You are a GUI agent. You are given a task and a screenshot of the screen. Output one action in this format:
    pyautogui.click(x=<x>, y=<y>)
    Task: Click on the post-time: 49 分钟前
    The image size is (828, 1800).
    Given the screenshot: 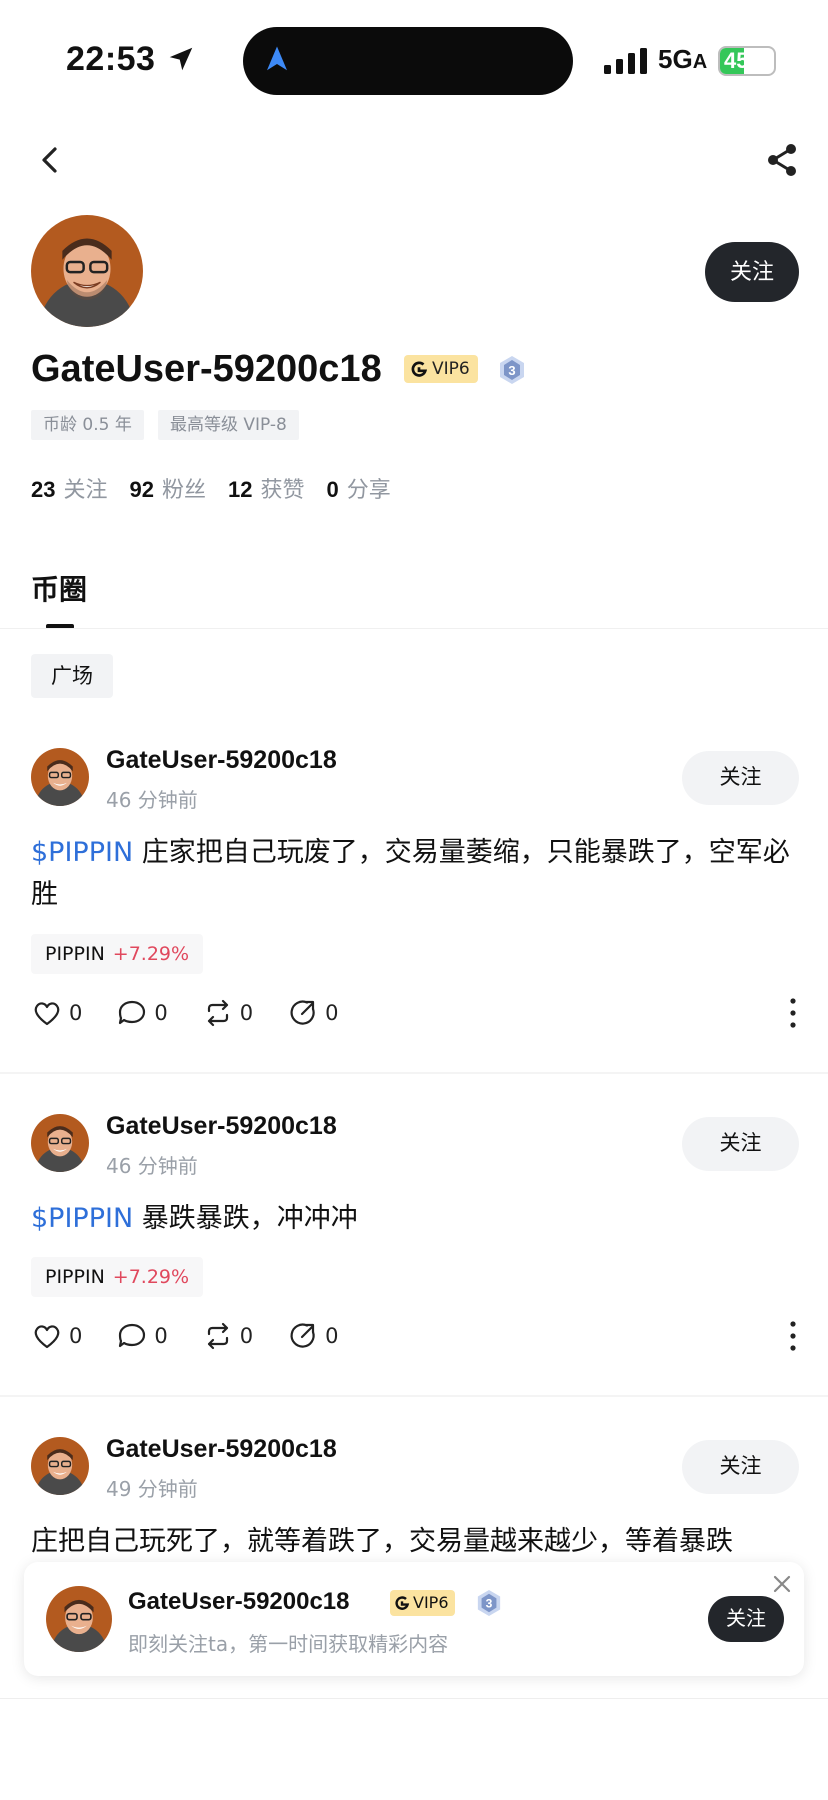 What is the action you would take?
    pyautogui.click(x=152, y=1489)
    